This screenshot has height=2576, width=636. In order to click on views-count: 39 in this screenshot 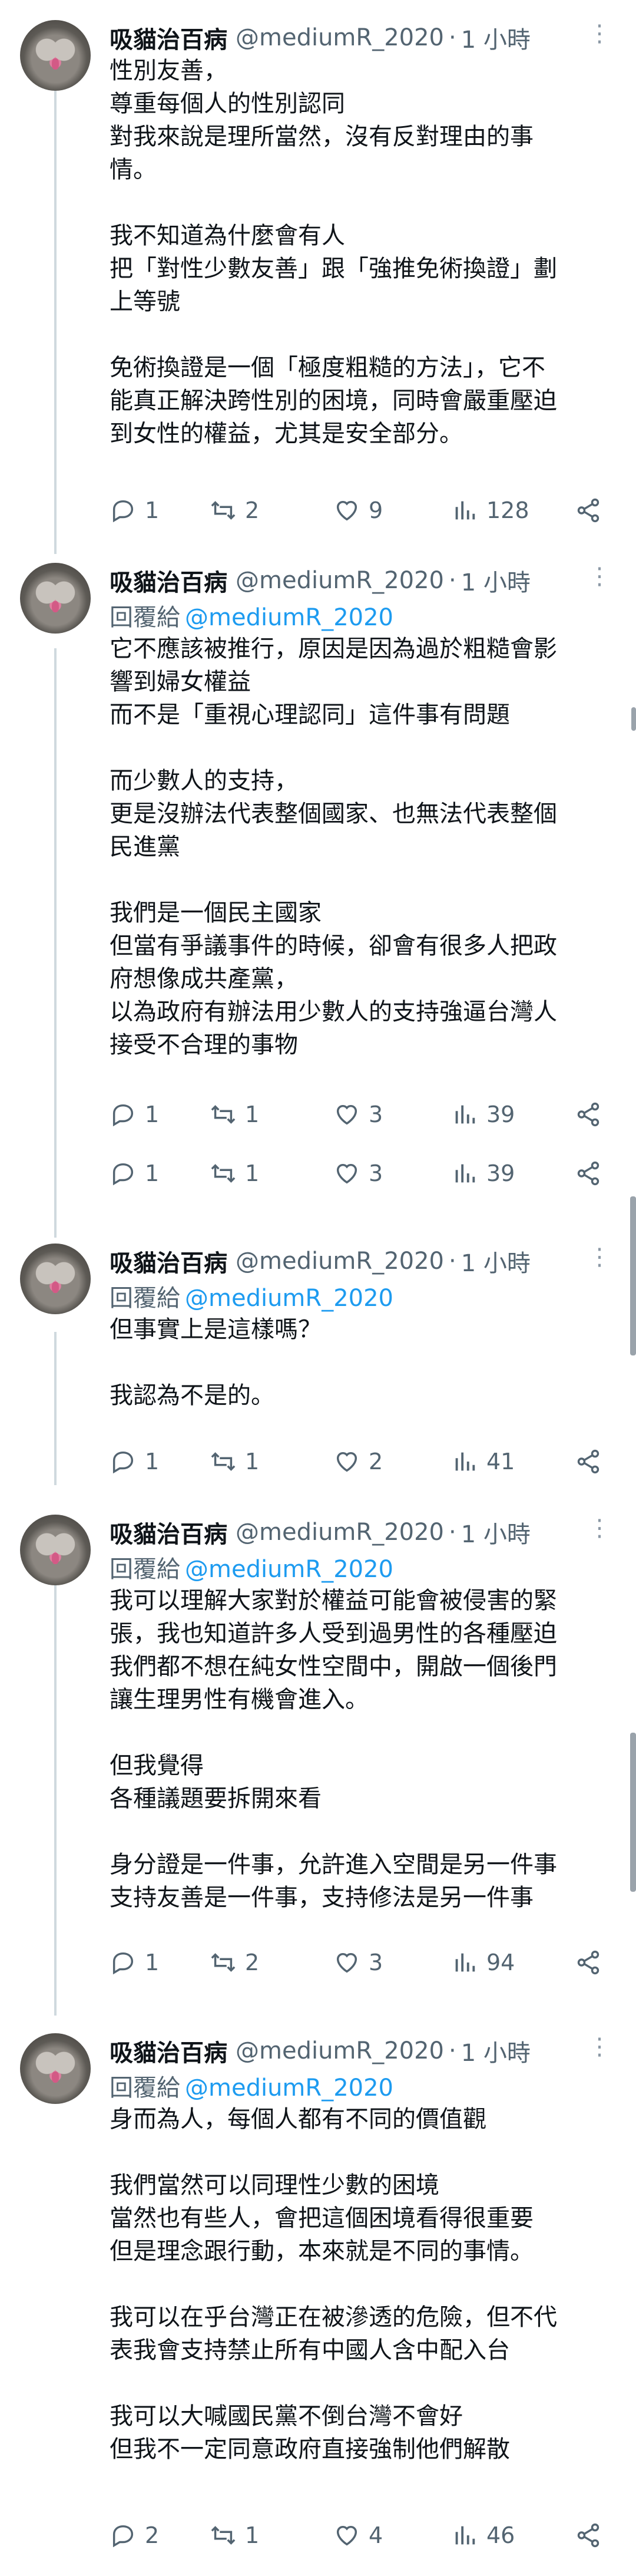, I will do `click(501, 1173)`.